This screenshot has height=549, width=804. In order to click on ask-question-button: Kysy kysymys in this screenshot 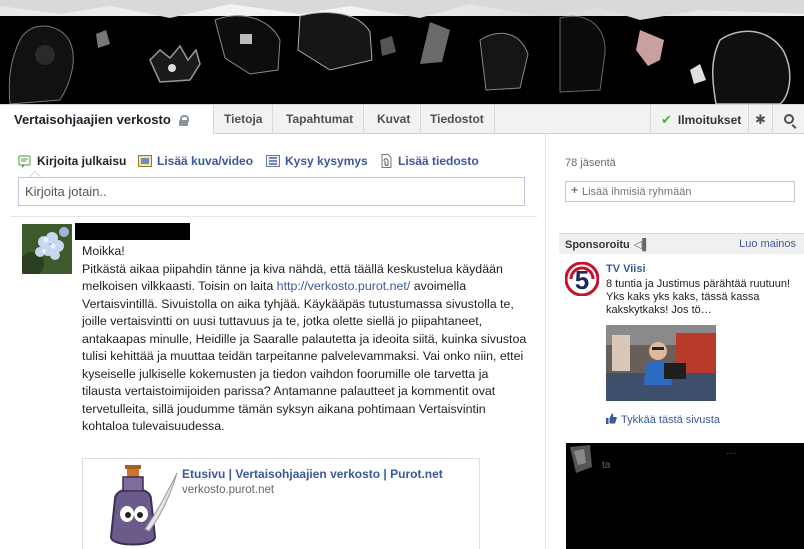, I will do `click(317, 161)`.